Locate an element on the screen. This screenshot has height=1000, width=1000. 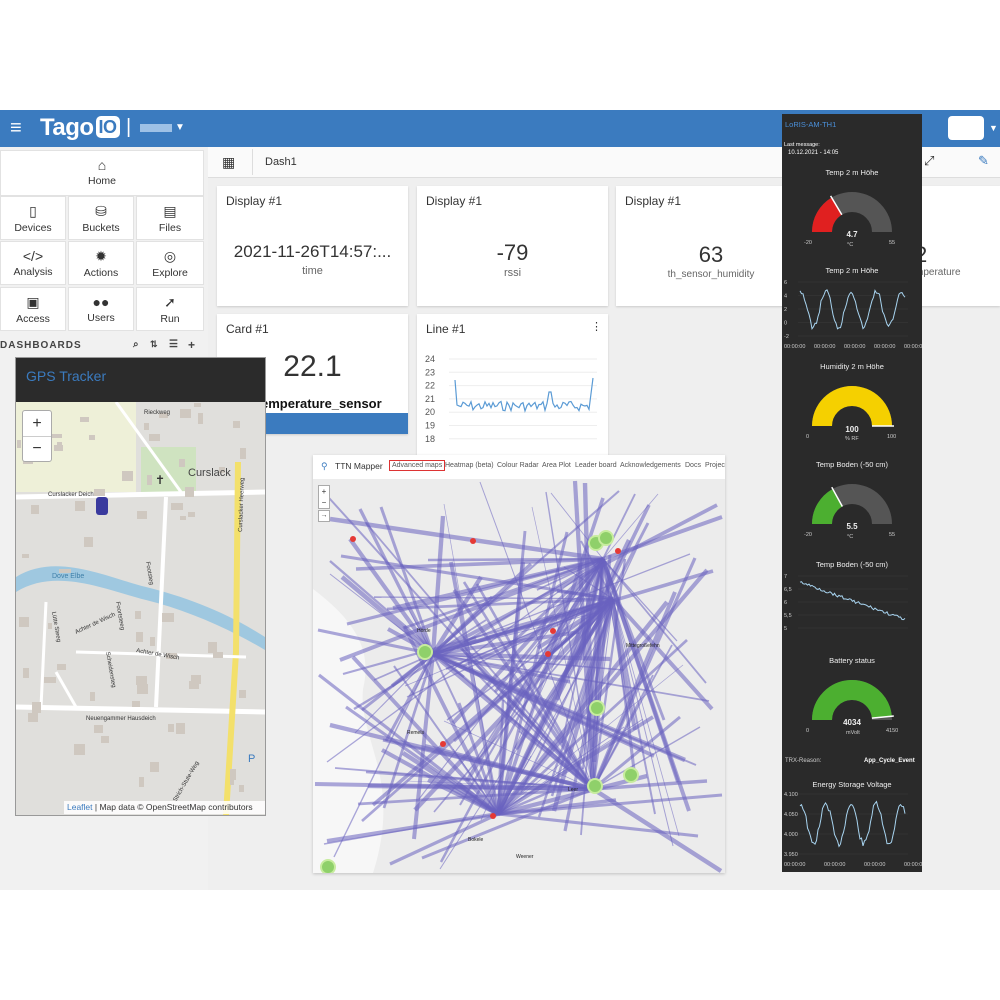
gauge-fill is located at coordinates (852, 700).